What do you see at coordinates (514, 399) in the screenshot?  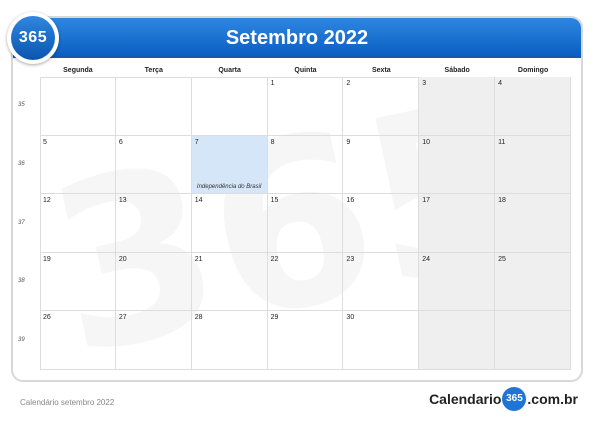 I see `brand-365-badge: 365` at bounding box center [514, 399].